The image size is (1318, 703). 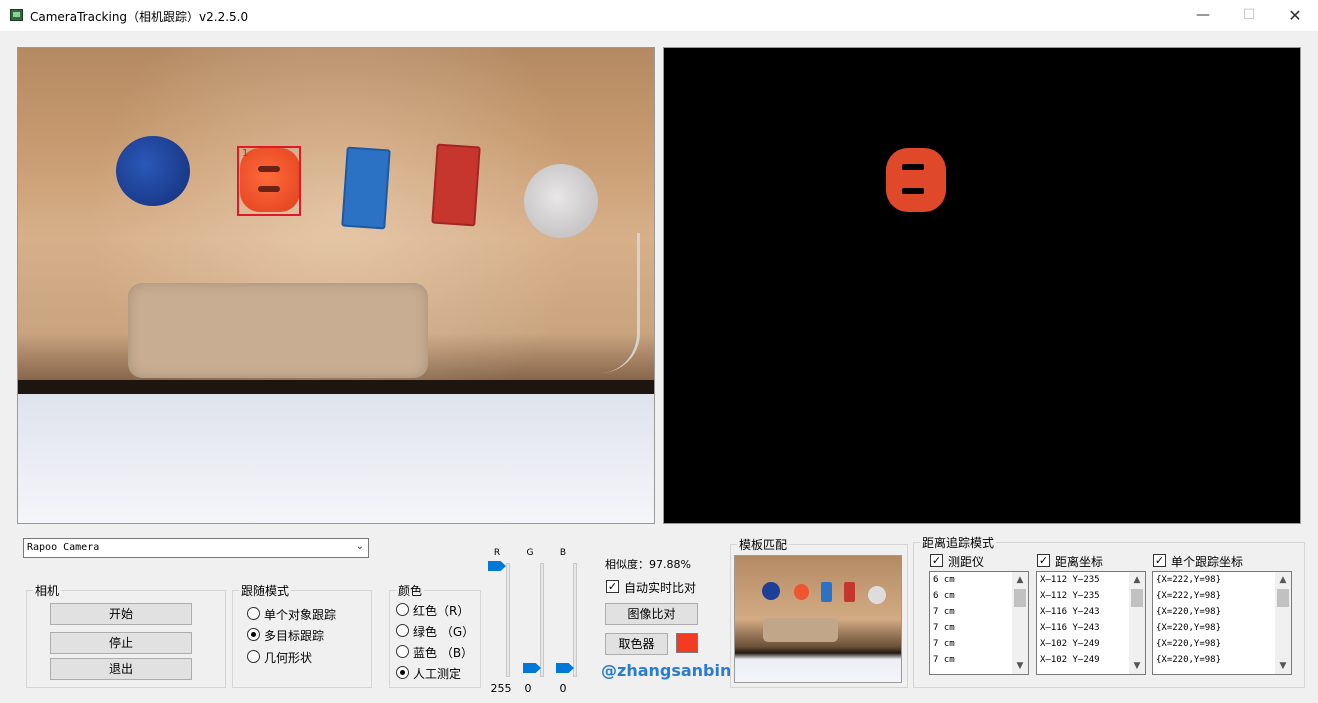 I want to click on mask-blob, so click(x=916, y=180).